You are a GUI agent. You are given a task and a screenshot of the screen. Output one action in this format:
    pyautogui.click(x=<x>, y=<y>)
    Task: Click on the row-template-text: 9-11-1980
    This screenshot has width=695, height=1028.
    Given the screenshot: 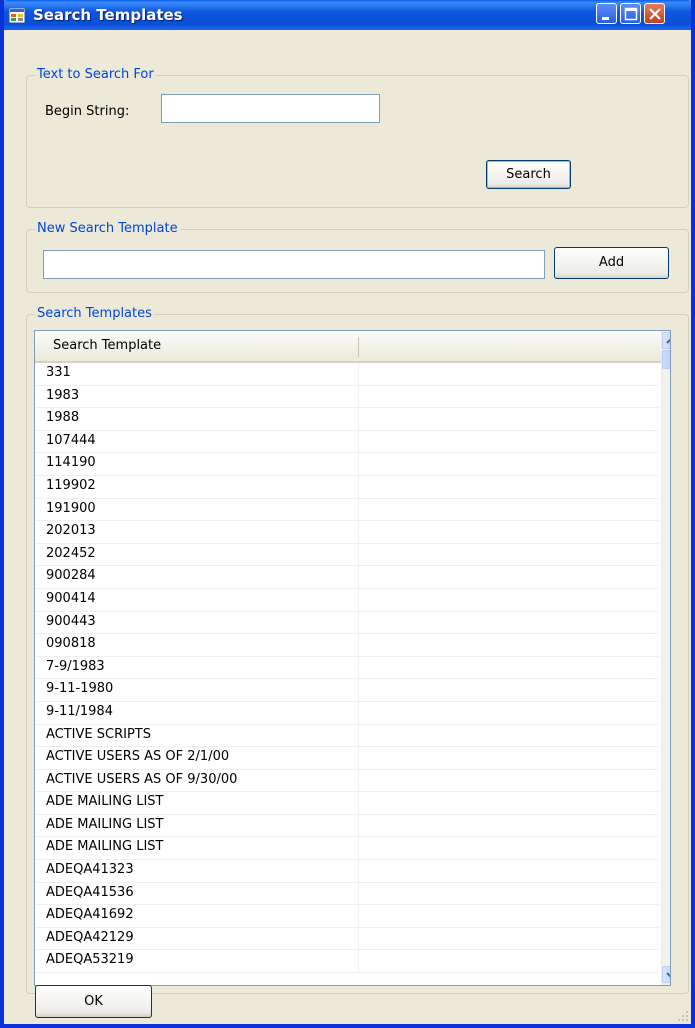 What is the action you would take?
    pyautogui.click(x=80, y=689)
    